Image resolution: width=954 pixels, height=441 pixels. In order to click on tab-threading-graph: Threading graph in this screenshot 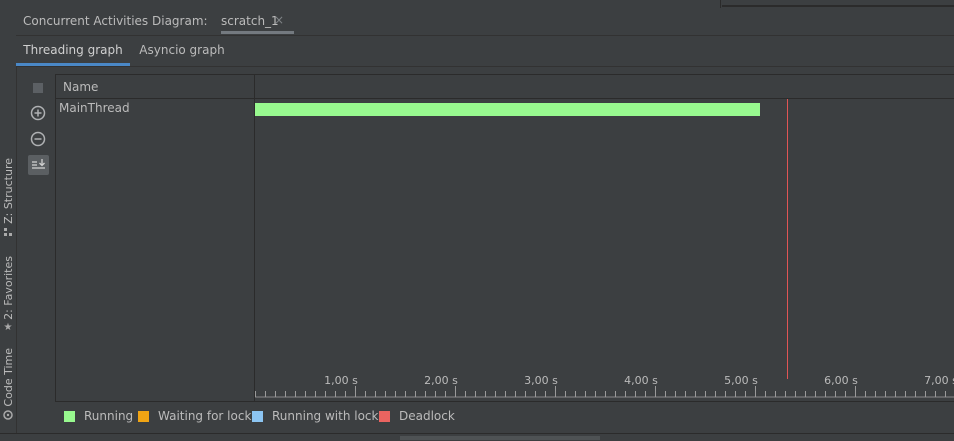, I will do `click(73, 51)`.